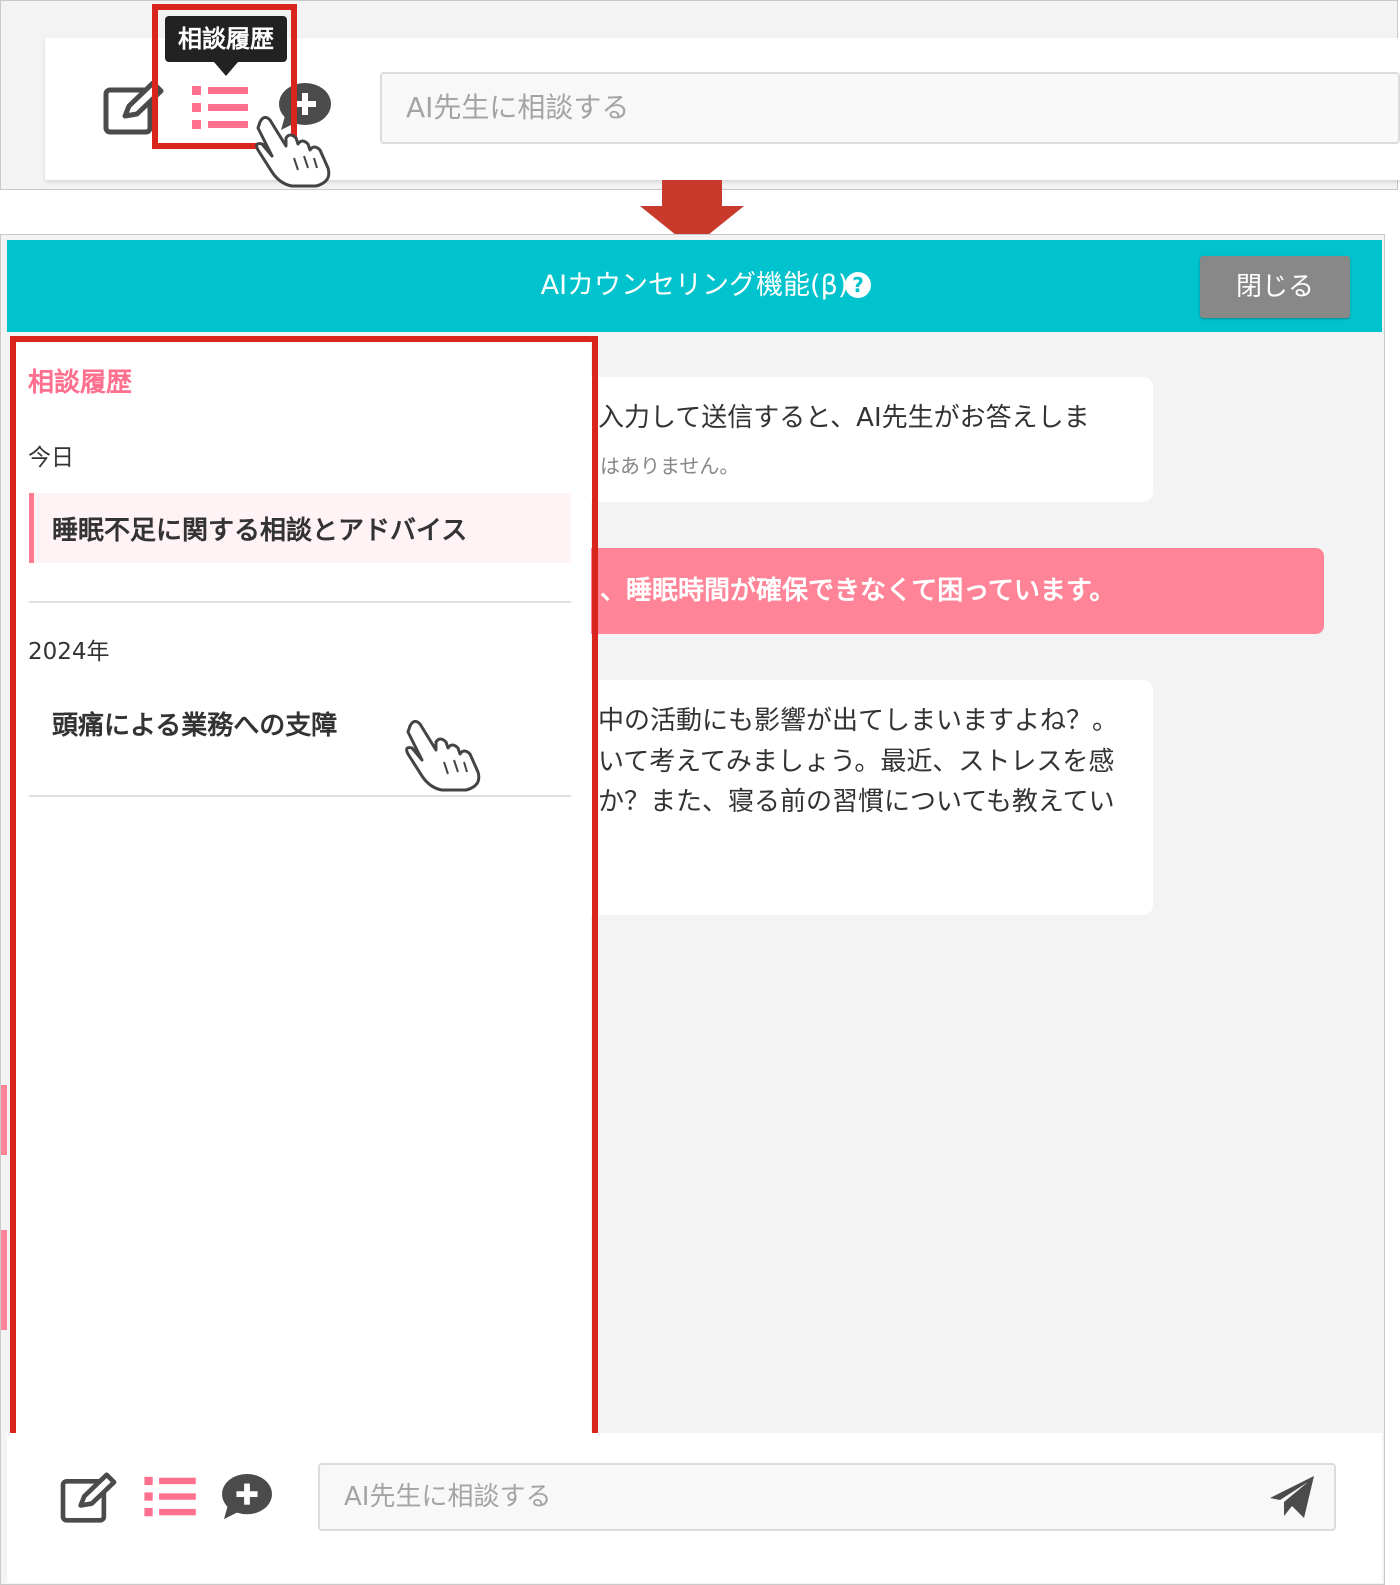 The height and width of the screenshot is (1585, 1400). Describe the element at coordinates (890, 108) in the screenshot. I see `top-chat-input: AI先生に相談する` at that location.